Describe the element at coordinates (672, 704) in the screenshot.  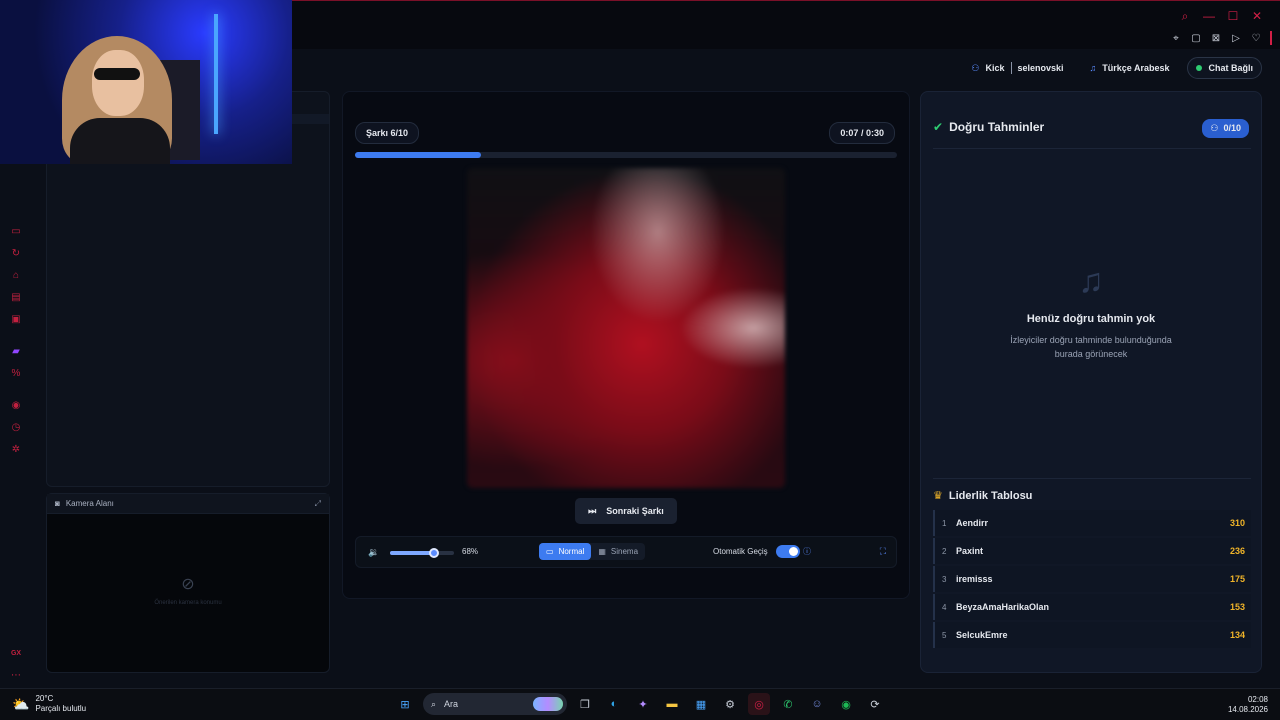
I see `file-explorer-icon: ▬` at that location.